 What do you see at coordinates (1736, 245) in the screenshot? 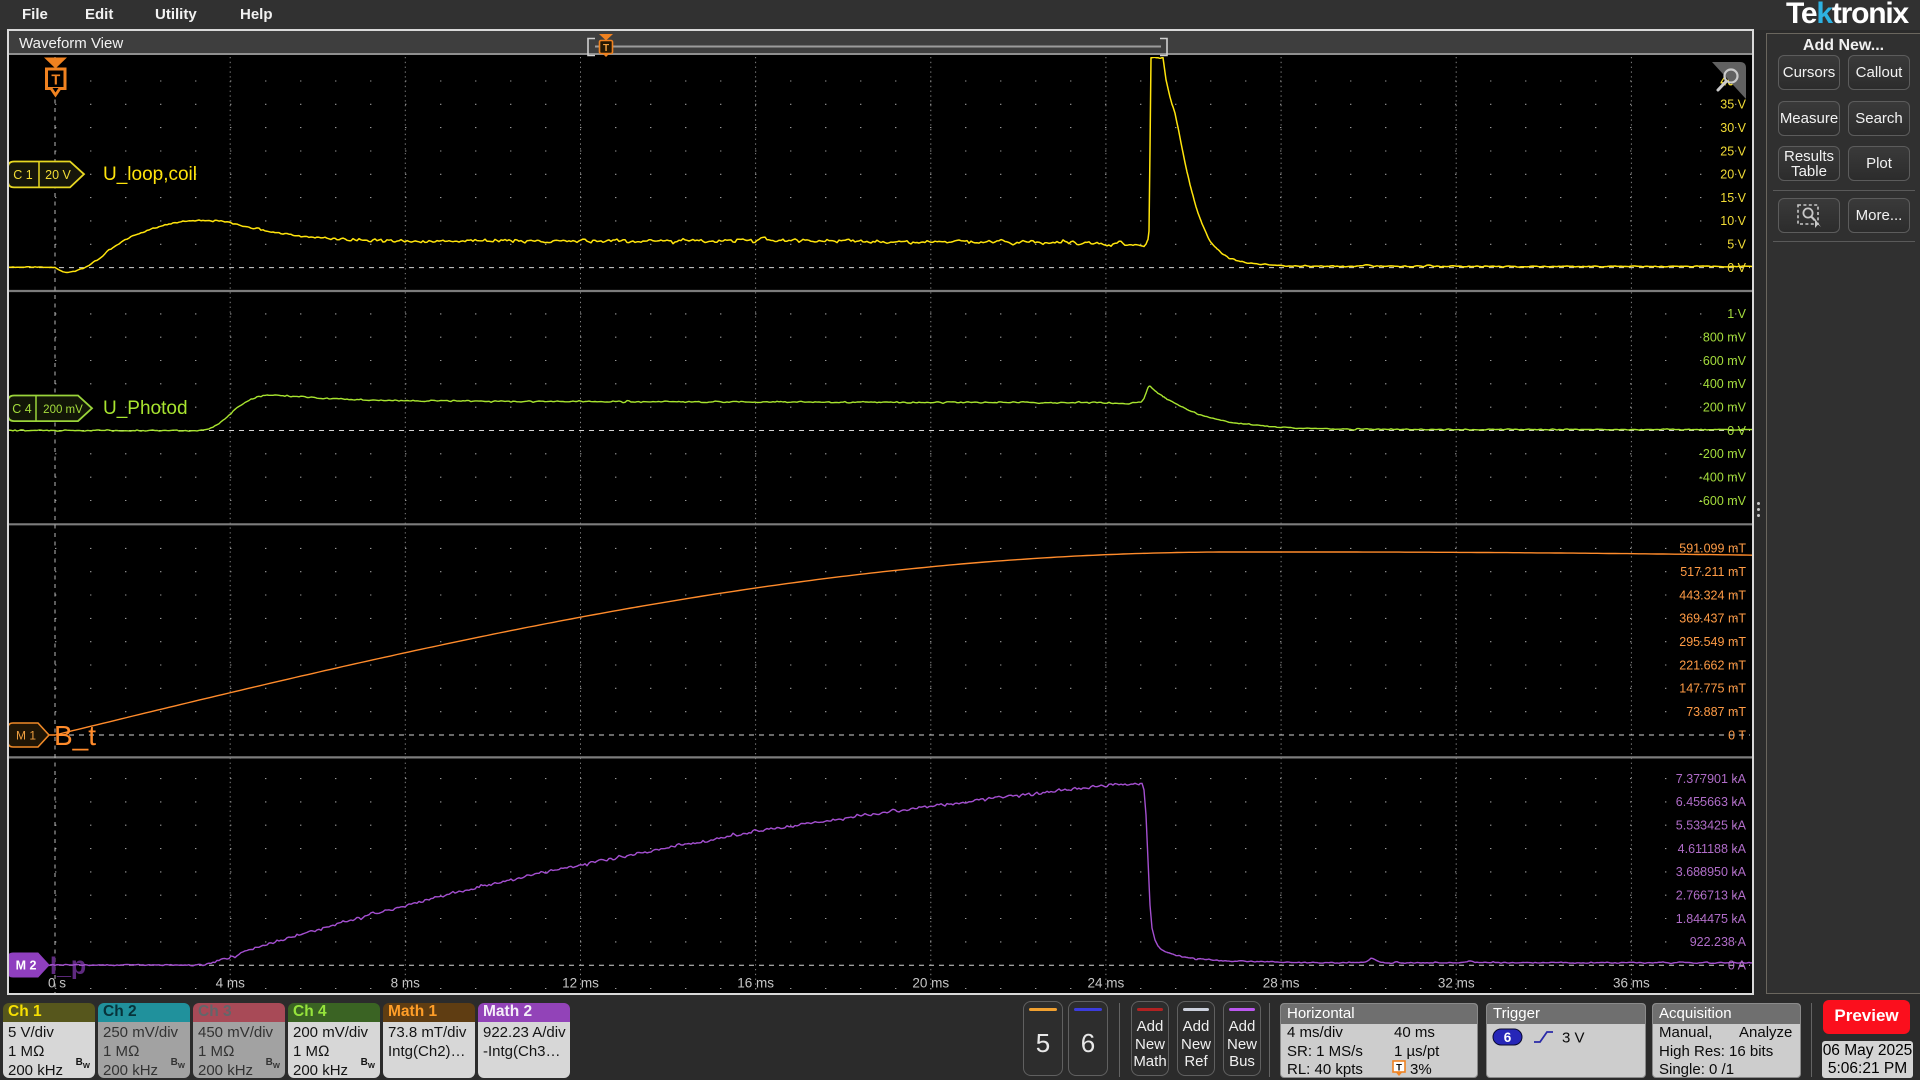
I see `svg-text: 5 V` at bounding box center [1736, 245].